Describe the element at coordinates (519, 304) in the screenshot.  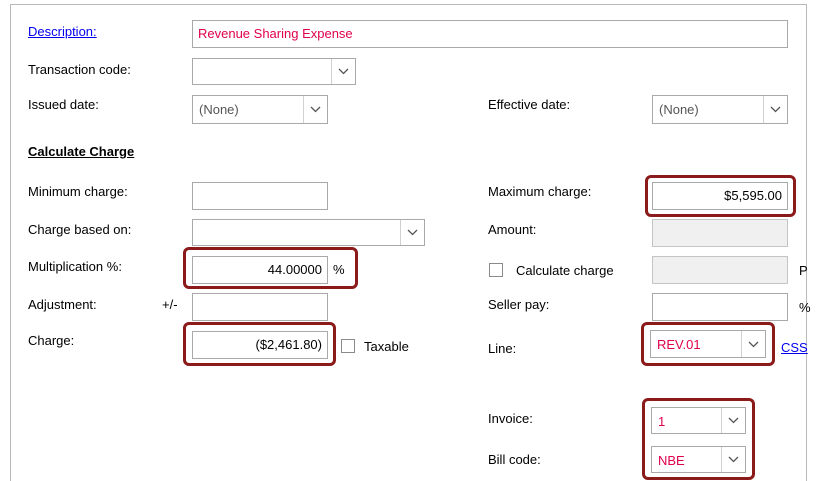
I see `seller-pay-label: Seller pay:` at that location.